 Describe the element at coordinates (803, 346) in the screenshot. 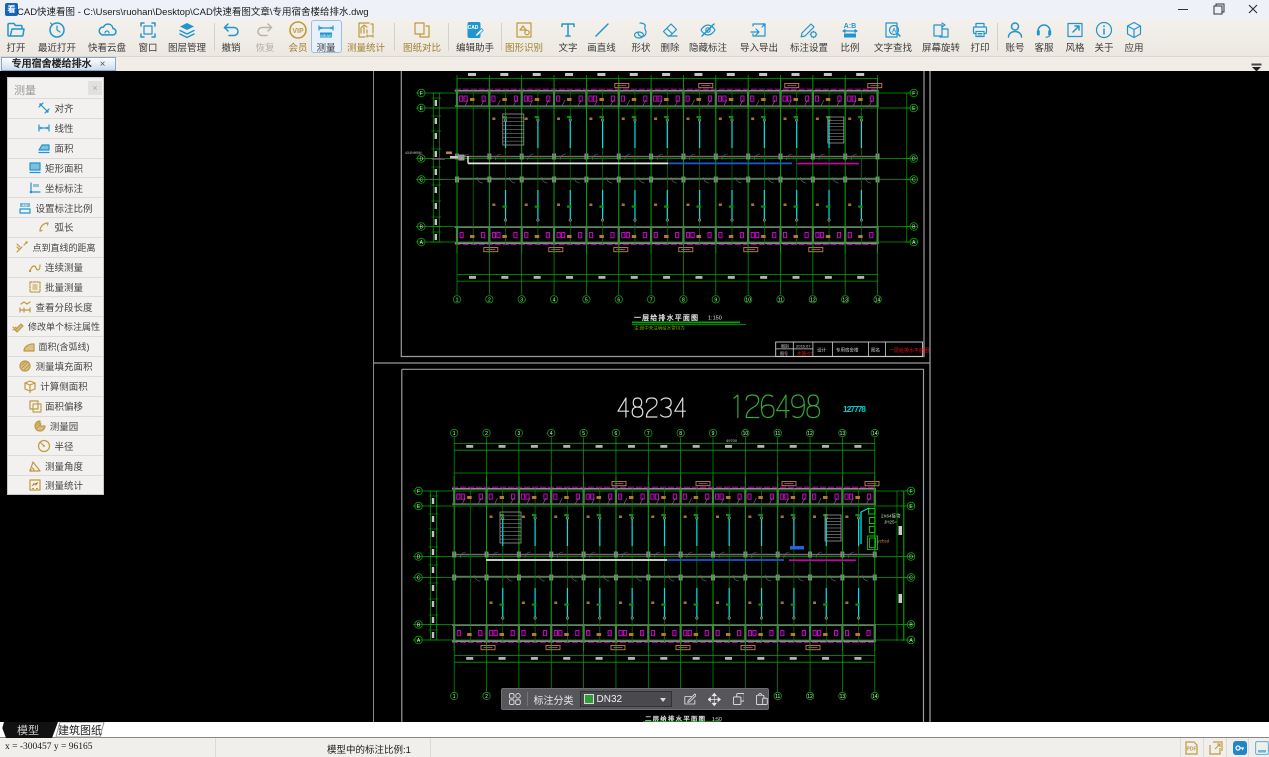

I see `svg-text: 2016.07` at that location.